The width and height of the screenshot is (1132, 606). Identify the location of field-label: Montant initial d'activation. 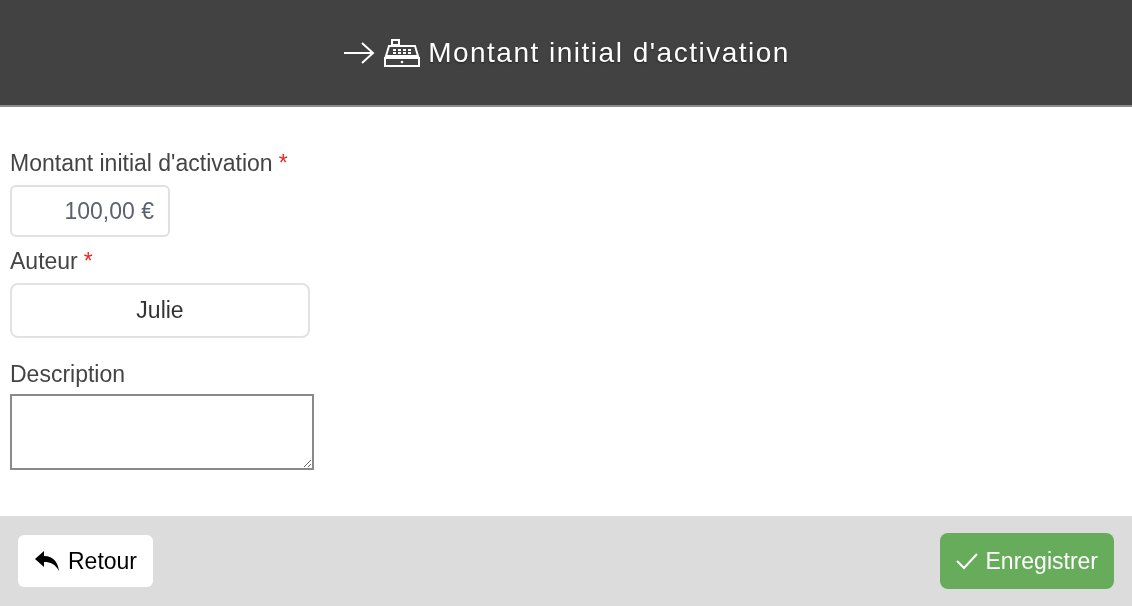
(141, 163).